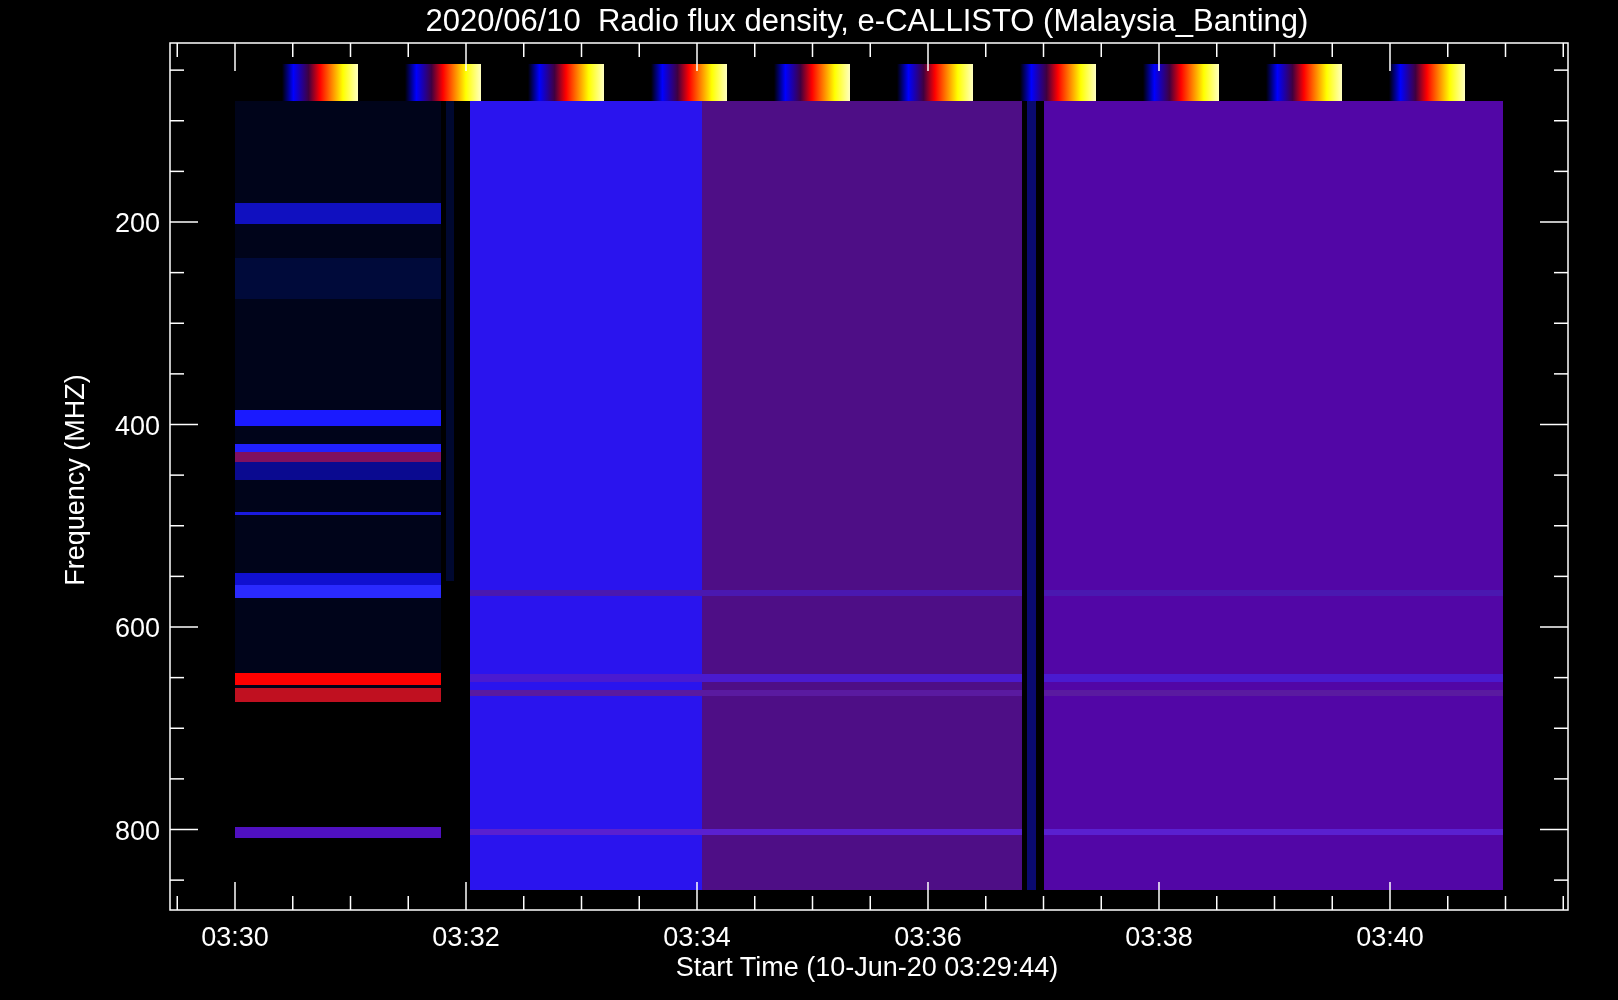 This screenshot has width=1618, height=1000. What do you see at coordinates (137, 628) in the screenshot?
I see `tick-label: 600` at bounding box center [137, 628].